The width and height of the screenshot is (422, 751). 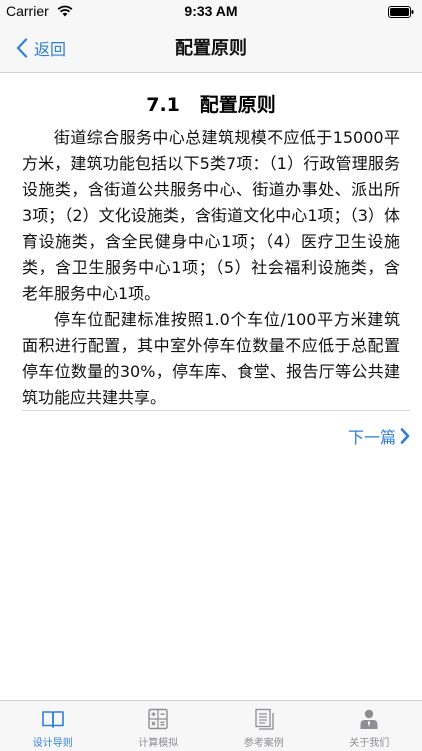 I want to click on navigation-bar: 返回 配置原则, so click(x=211, y=48).